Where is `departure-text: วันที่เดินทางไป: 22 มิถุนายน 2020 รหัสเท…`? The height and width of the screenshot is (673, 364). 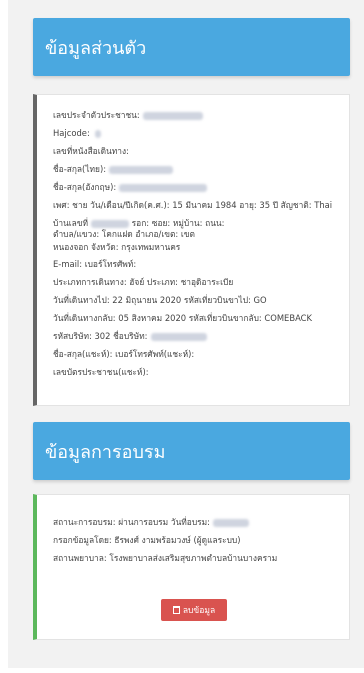
departure-text: วันที่เดินทางไป: 22 มิถุนายน 2020 รหัสเท… is located at coordinates (160, 300).